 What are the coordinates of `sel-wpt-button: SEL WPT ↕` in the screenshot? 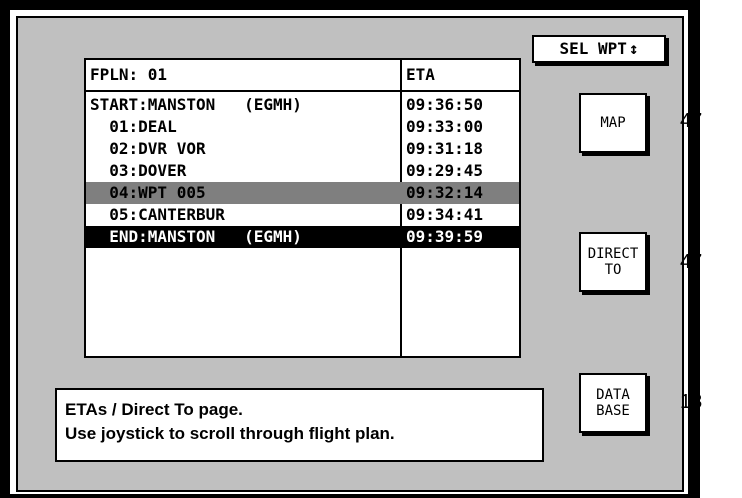 It's located at (599, 49).